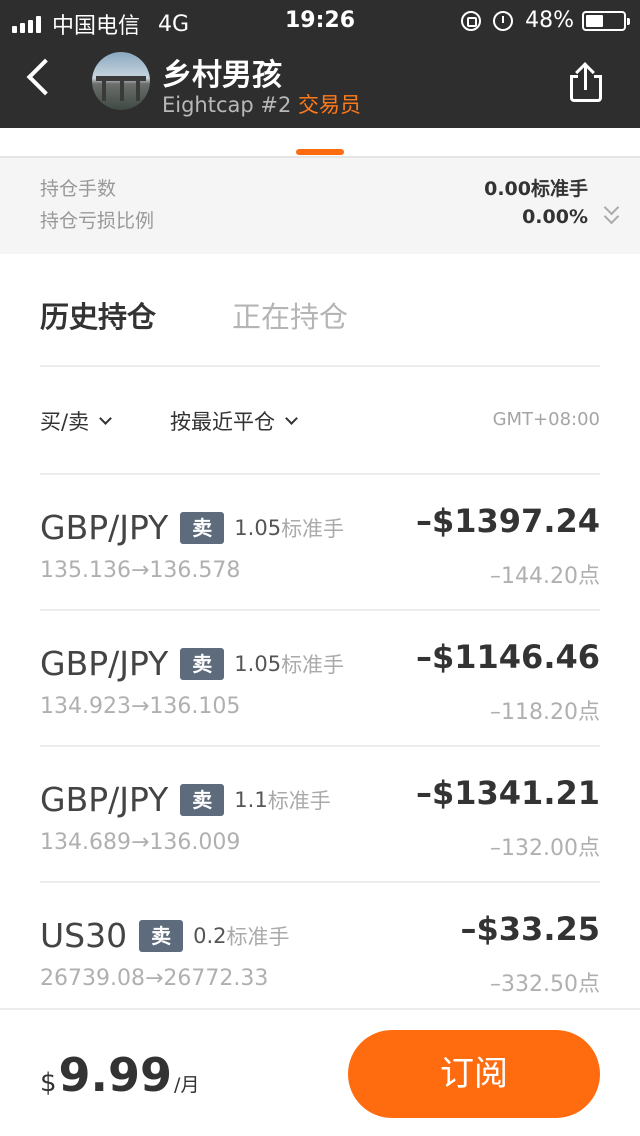  Describe the element at coordinates (503, 20) in the screenshot. I see `alarm-icon` at that location.